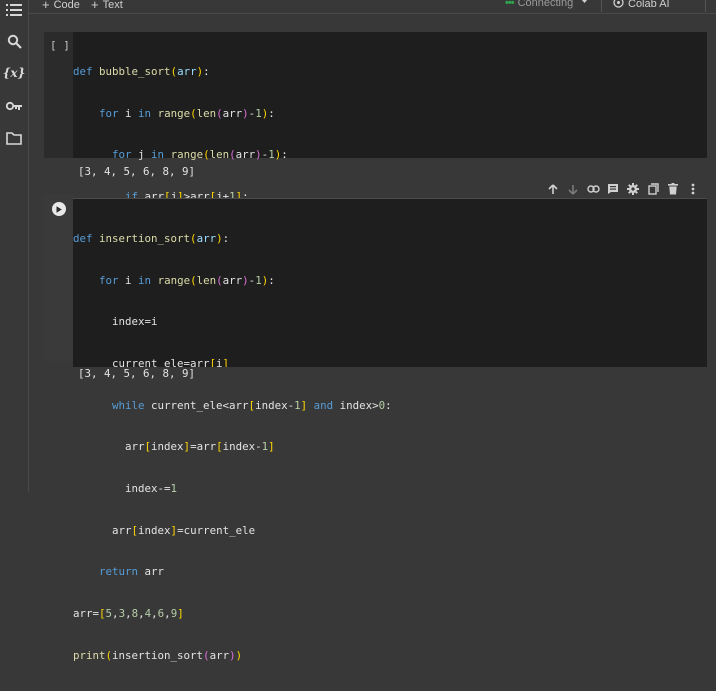 The width and height of the screenshot is (716, 691). Describe the element at coordinates (633, 189) in the screenshot. I see `settings-gear-icon` at that location.